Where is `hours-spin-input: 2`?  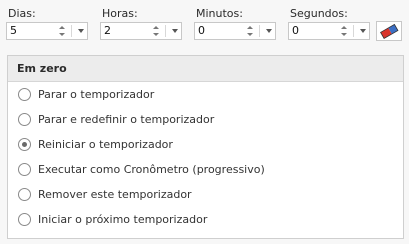
hours-spin-input: 2 is located at coordinates (141, 31).